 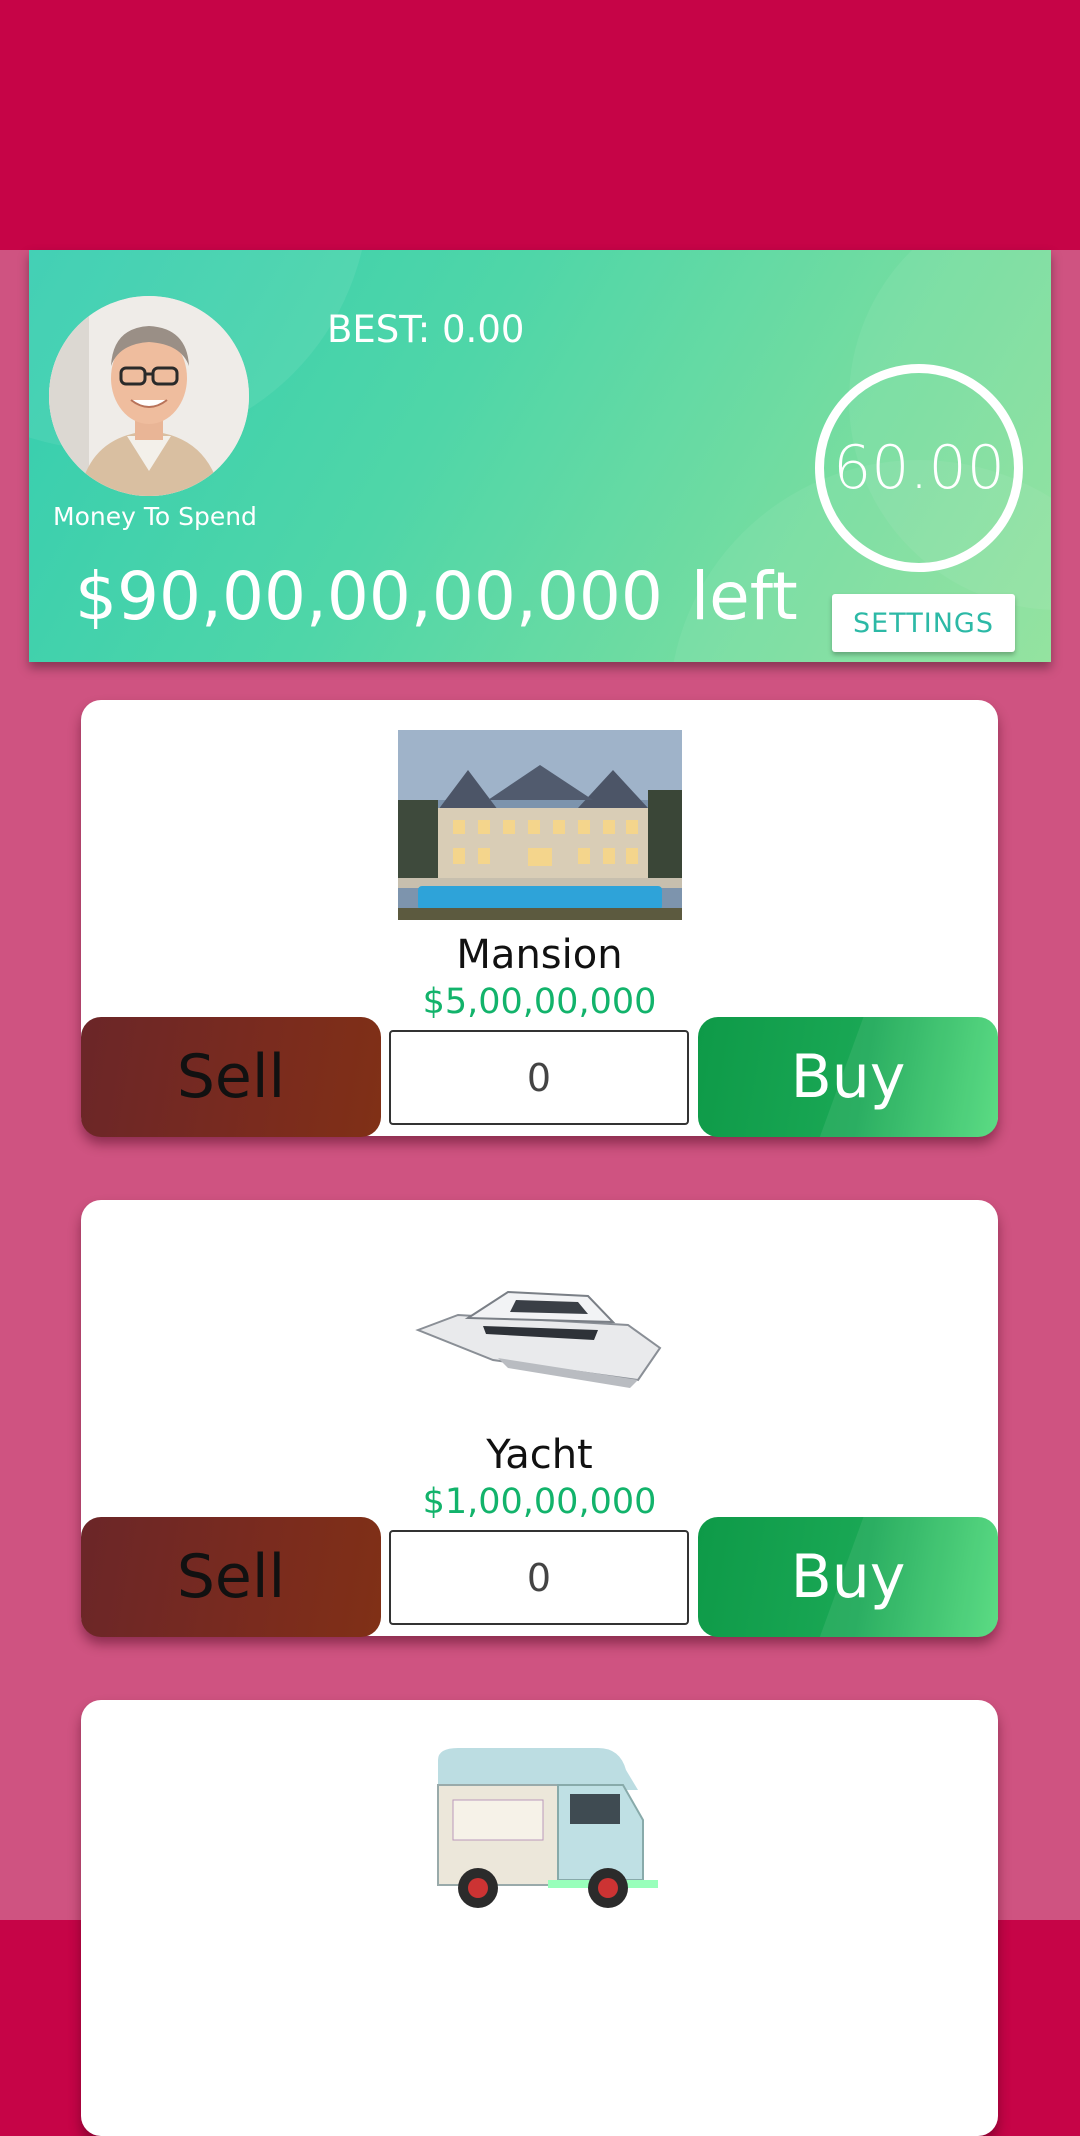 I want to click on money-to-spend-label: Money To Spend, so click(x=155, y=516).